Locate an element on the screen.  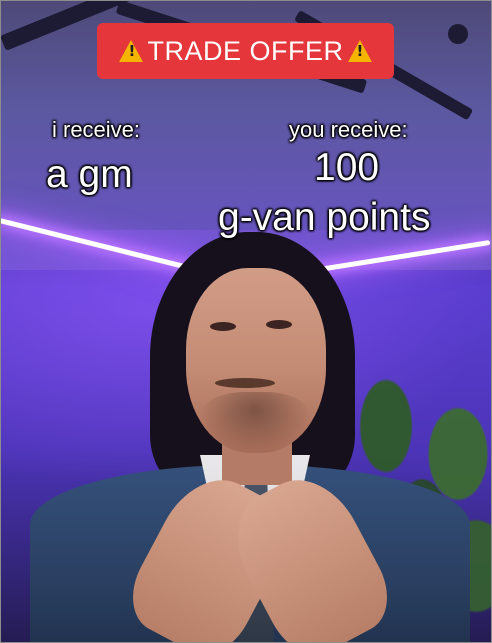
left-eye is located at coordinates (223, 326).